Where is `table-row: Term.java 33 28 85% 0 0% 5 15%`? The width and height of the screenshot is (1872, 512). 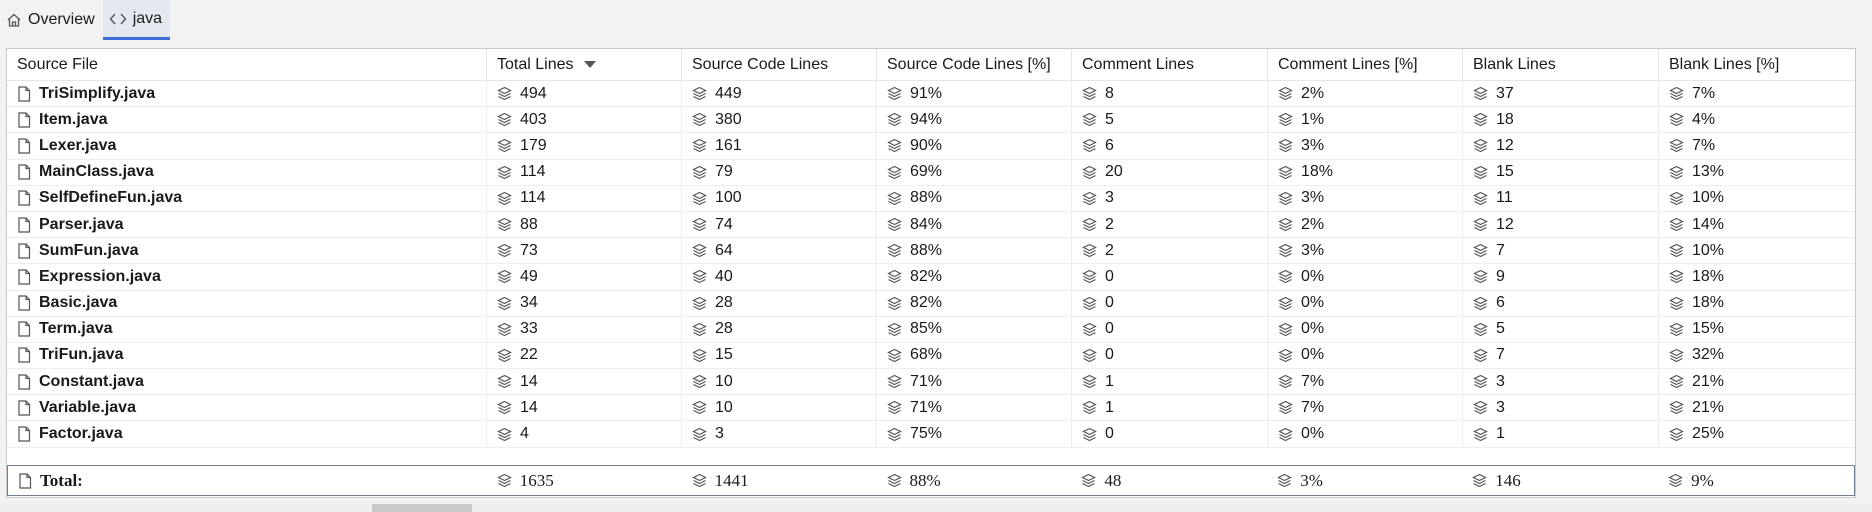
table-row: Term.java 33 28 85% 0 0% 5 15% is located at coordinates (931, 329).